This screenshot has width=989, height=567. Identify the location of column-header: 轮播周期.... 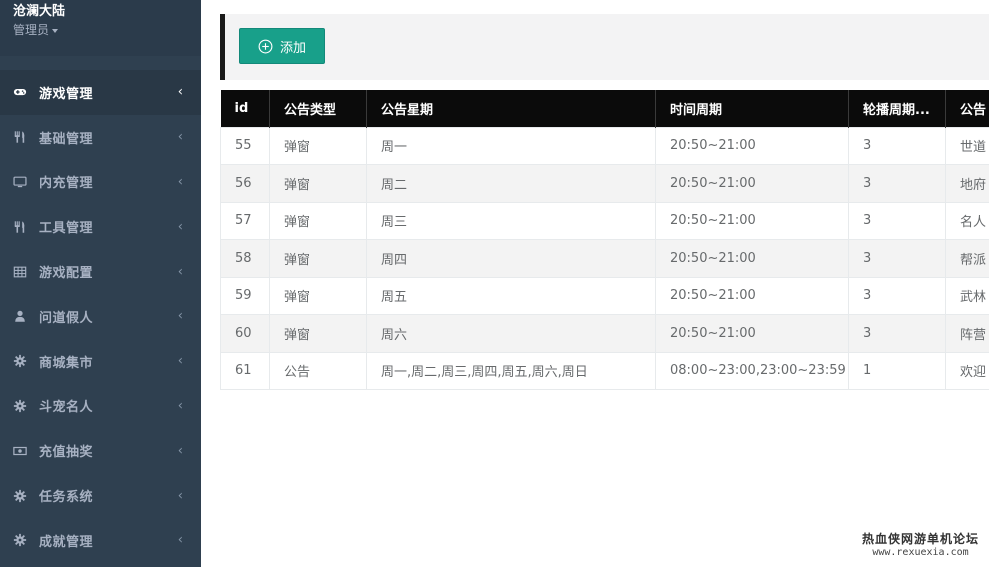
(897, 108).